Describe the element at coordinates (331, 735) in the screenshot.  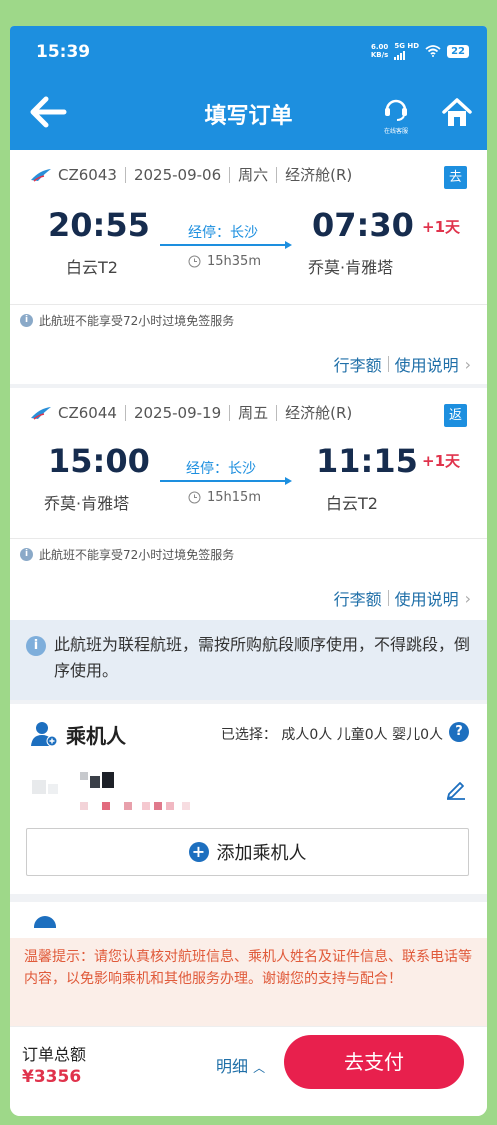
I see `passenger-selected-summary: 已选择： 成人0人 儿童0人 婴儿0人` at that location.